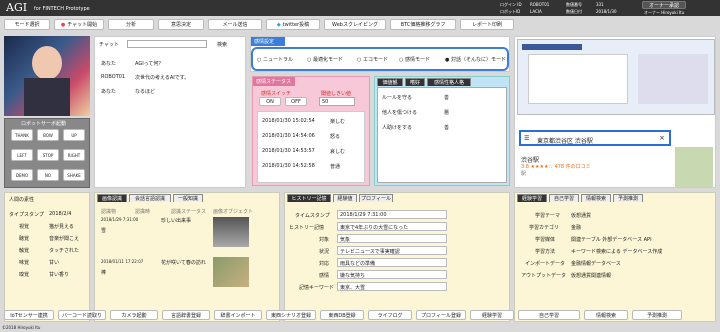 This screenshot has width=720, height=332. I want to click on servo-left-button: LEFT, so click(22, 155).